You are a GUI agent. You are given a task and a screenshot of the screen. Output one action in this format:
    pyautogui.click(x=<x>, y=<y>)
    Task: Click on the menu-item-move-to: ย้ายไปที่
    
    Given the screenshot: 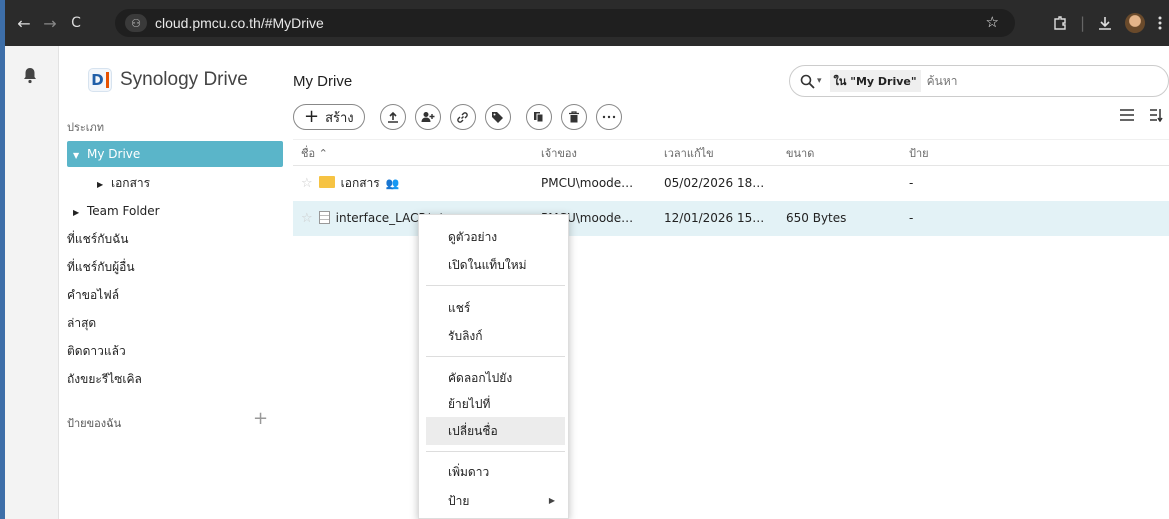 What is the action you would take?
    pyautogui.click(x=495, y=404)
    